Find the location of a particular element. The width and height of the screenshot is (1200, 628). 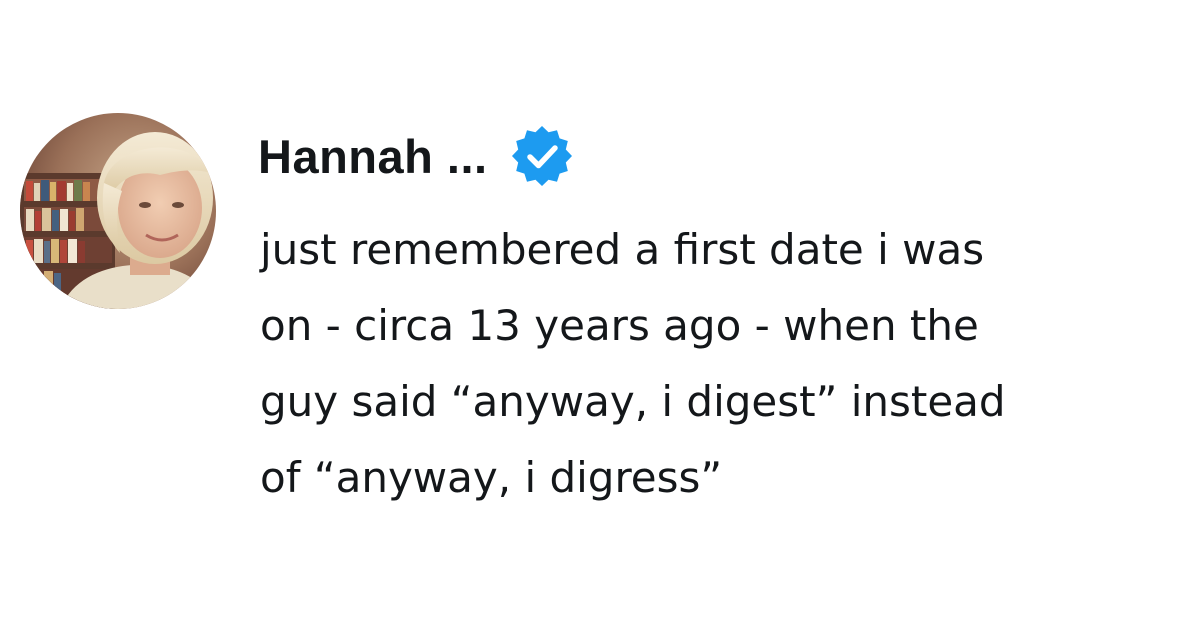

tweet-text-line: on - circa 13 years ago - when the is located at coordinates (619, 325).